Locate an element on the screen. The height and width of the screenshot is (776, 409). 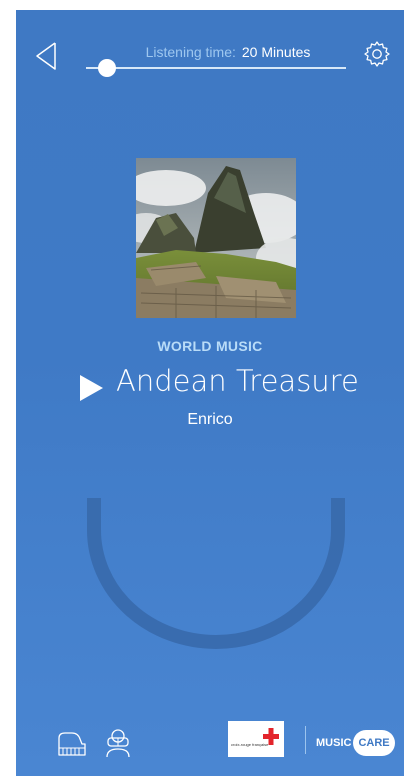
vr-headset-icon is located at coordinates (118, 743).